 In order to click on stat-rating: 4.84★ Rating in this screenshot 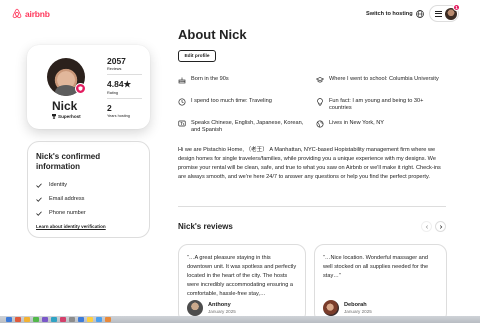, I will do `click(124, 89)`.